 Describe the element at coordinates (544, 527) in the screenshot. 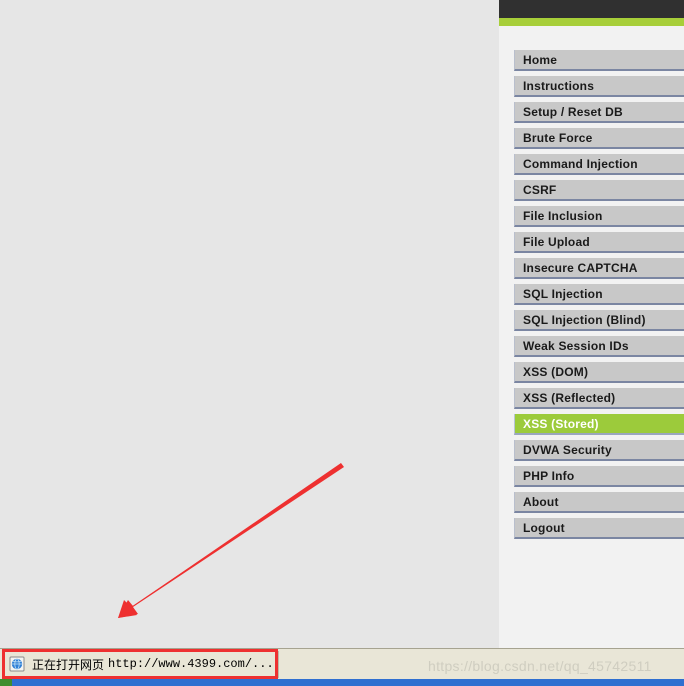

I see `sidebar-item-label: Logout` at that location.